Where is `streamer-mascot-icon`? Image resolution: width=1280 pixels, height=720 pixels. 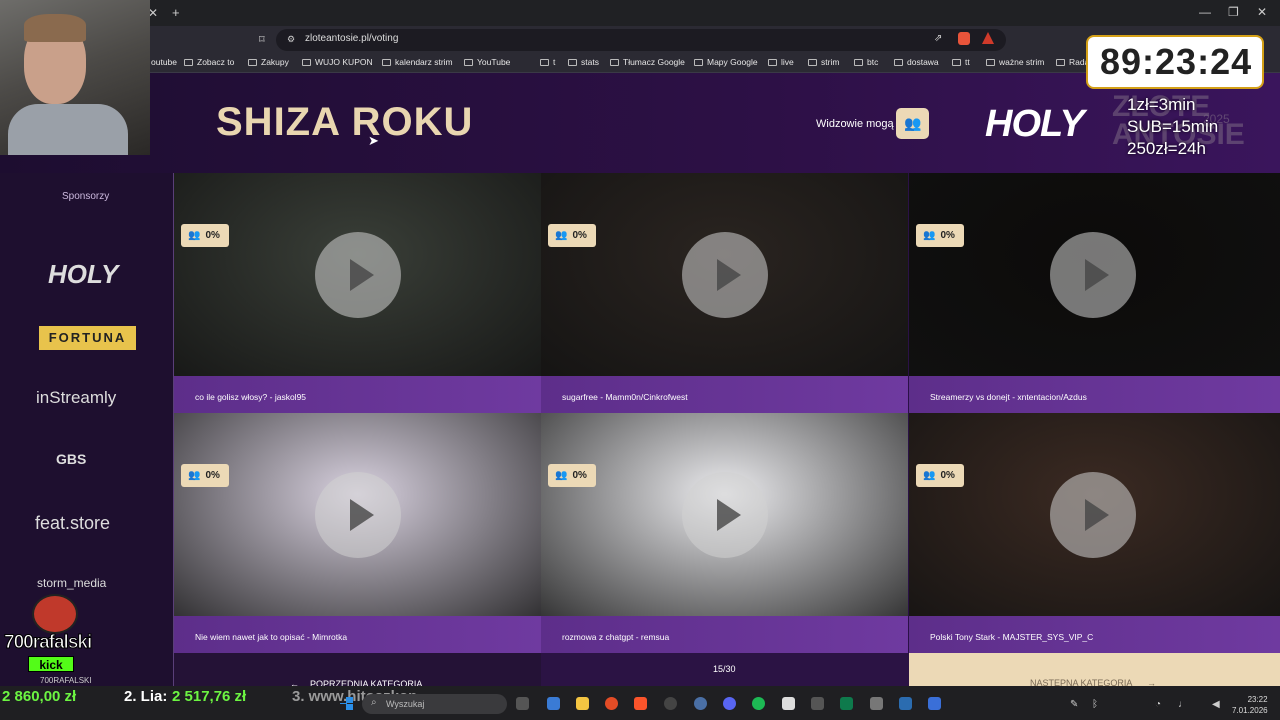 streamer-mascot-icon is located at coordinates (55, 614).